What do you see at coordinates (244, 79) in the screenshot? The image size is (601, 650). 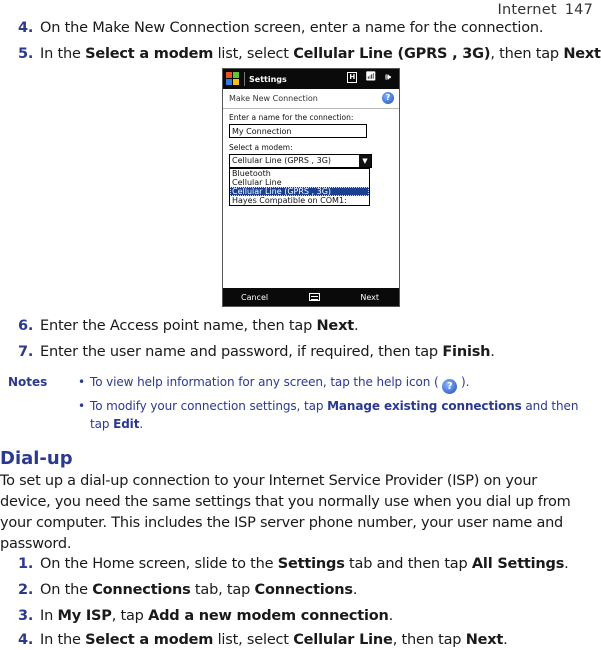 I see `title-separator` at bounding box center [244, 79].